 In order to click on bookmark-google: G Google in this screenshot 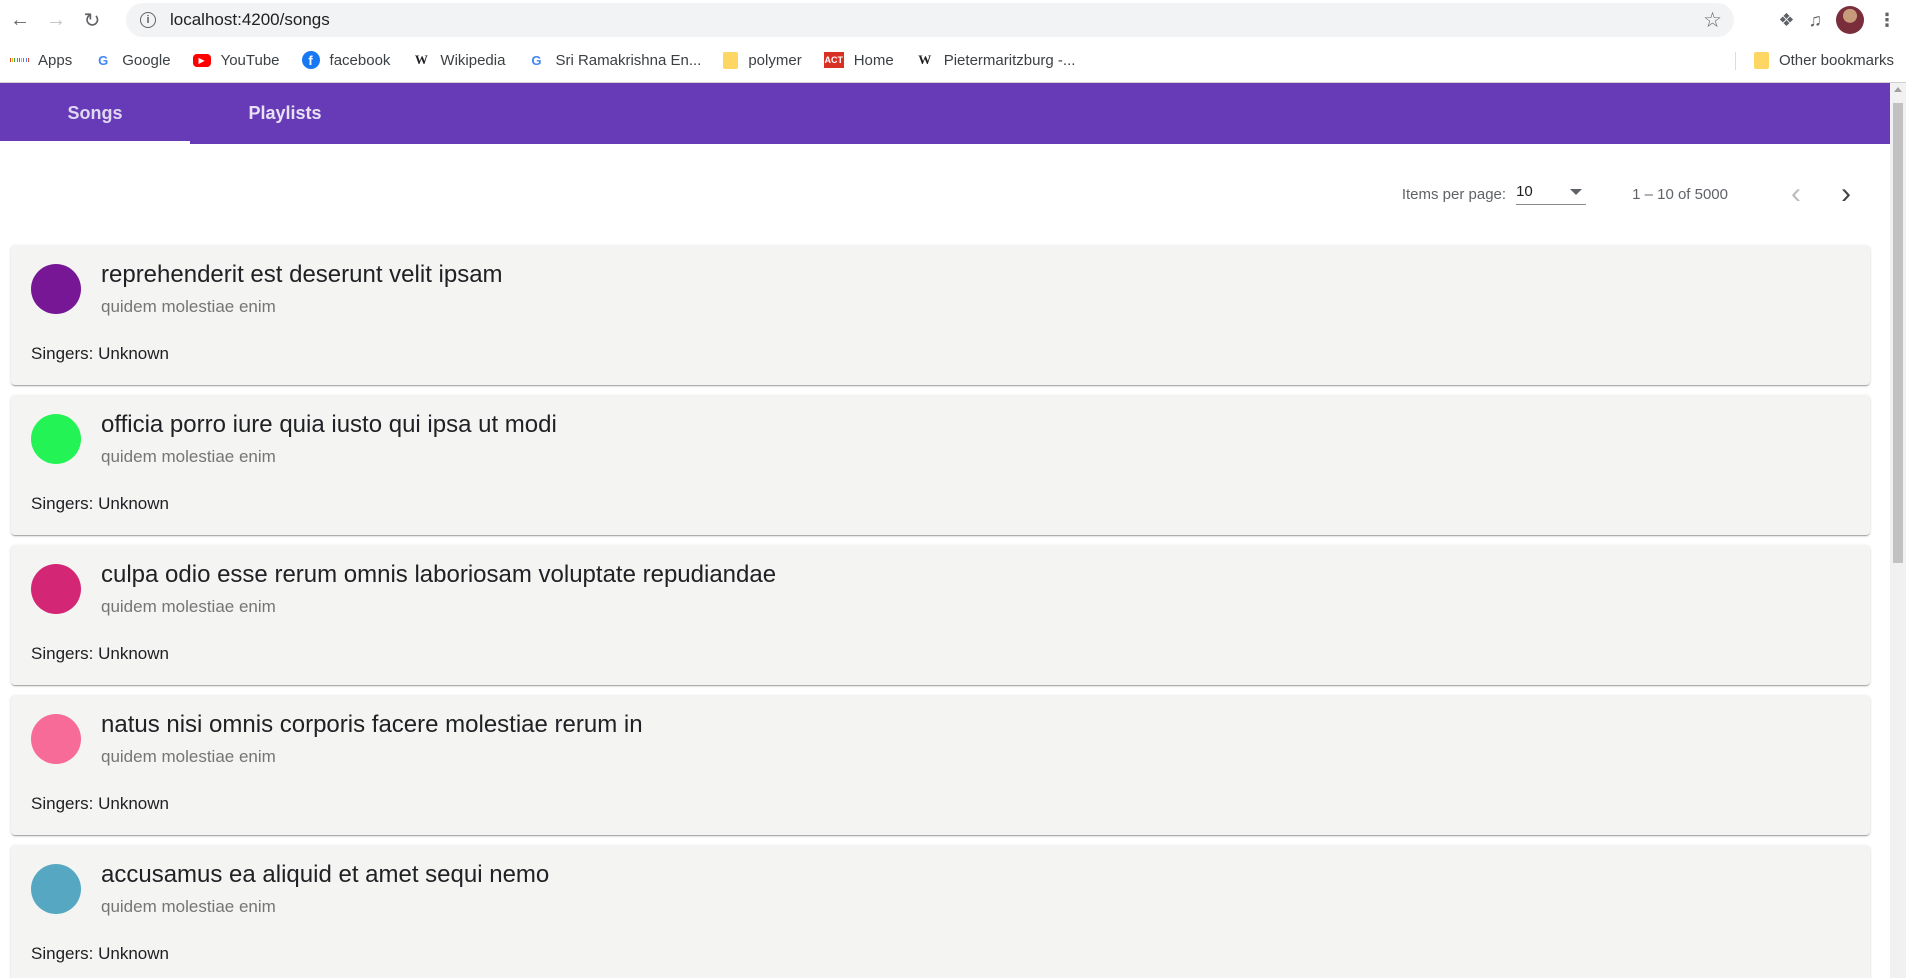, I will do `click(132, 60)`.